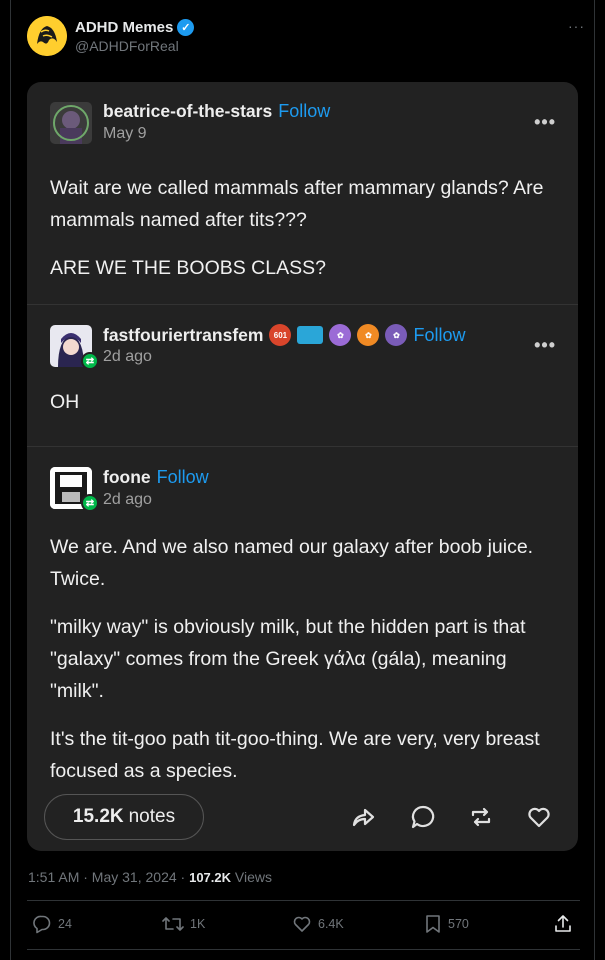 Image resolution: width=605 pixels, height=960 pixels. I want to click on post-username: beatrice-of-the-stars Follow, so click(216, 111).